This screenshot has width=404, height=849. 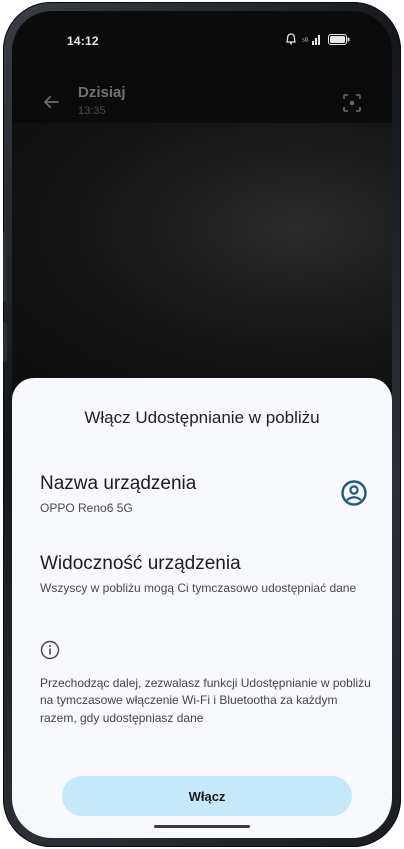 What do you see at coordinates (311, 40) in the screenshot?
I see `signal-icon: ⁵ᴳ` at bounding box center [311, 40].